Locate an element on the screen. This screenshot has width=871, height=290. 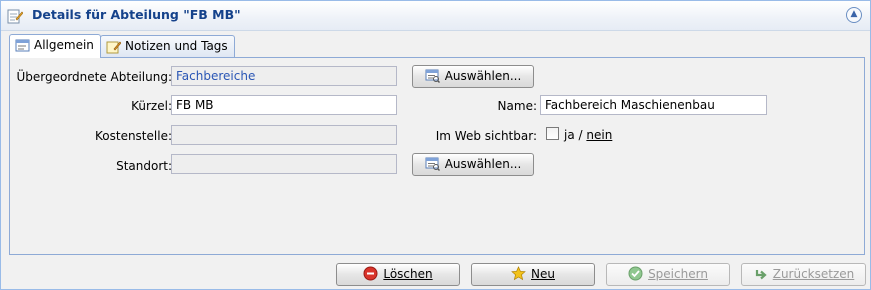
web-visible-checkbox is located at coordinates (552, 133).